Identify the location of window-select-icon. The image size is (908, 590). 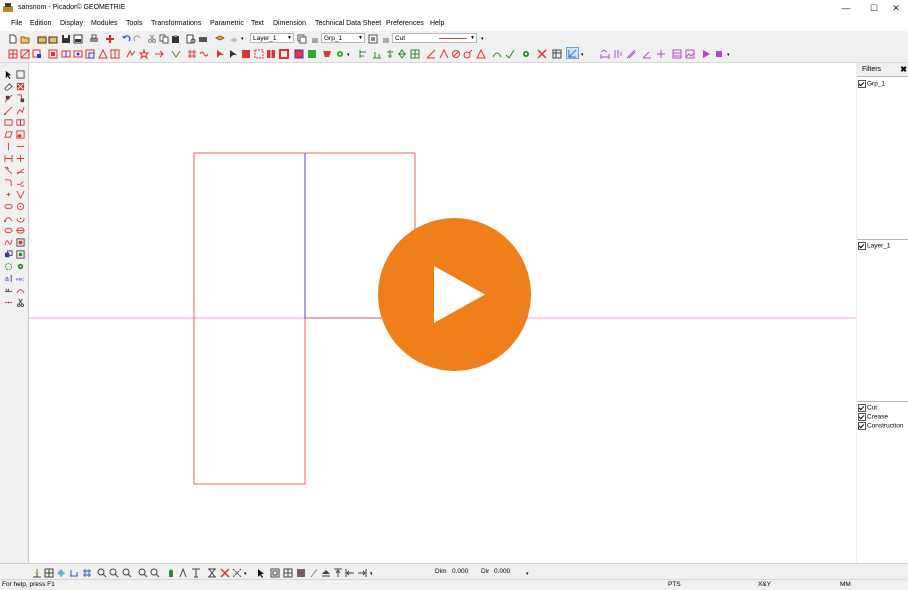
(20, 74).